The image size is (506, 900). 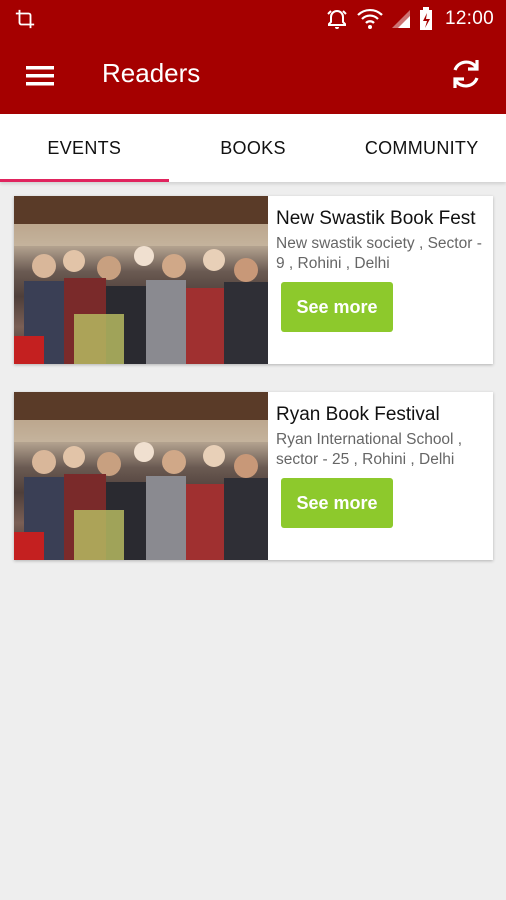 I want to click on refresh-icon, so click(x=466, y=74).